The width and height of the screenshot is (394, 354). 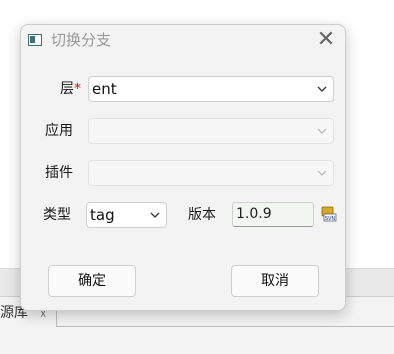 I want to click on layer-label: 层*, so click(x=70, y=89).